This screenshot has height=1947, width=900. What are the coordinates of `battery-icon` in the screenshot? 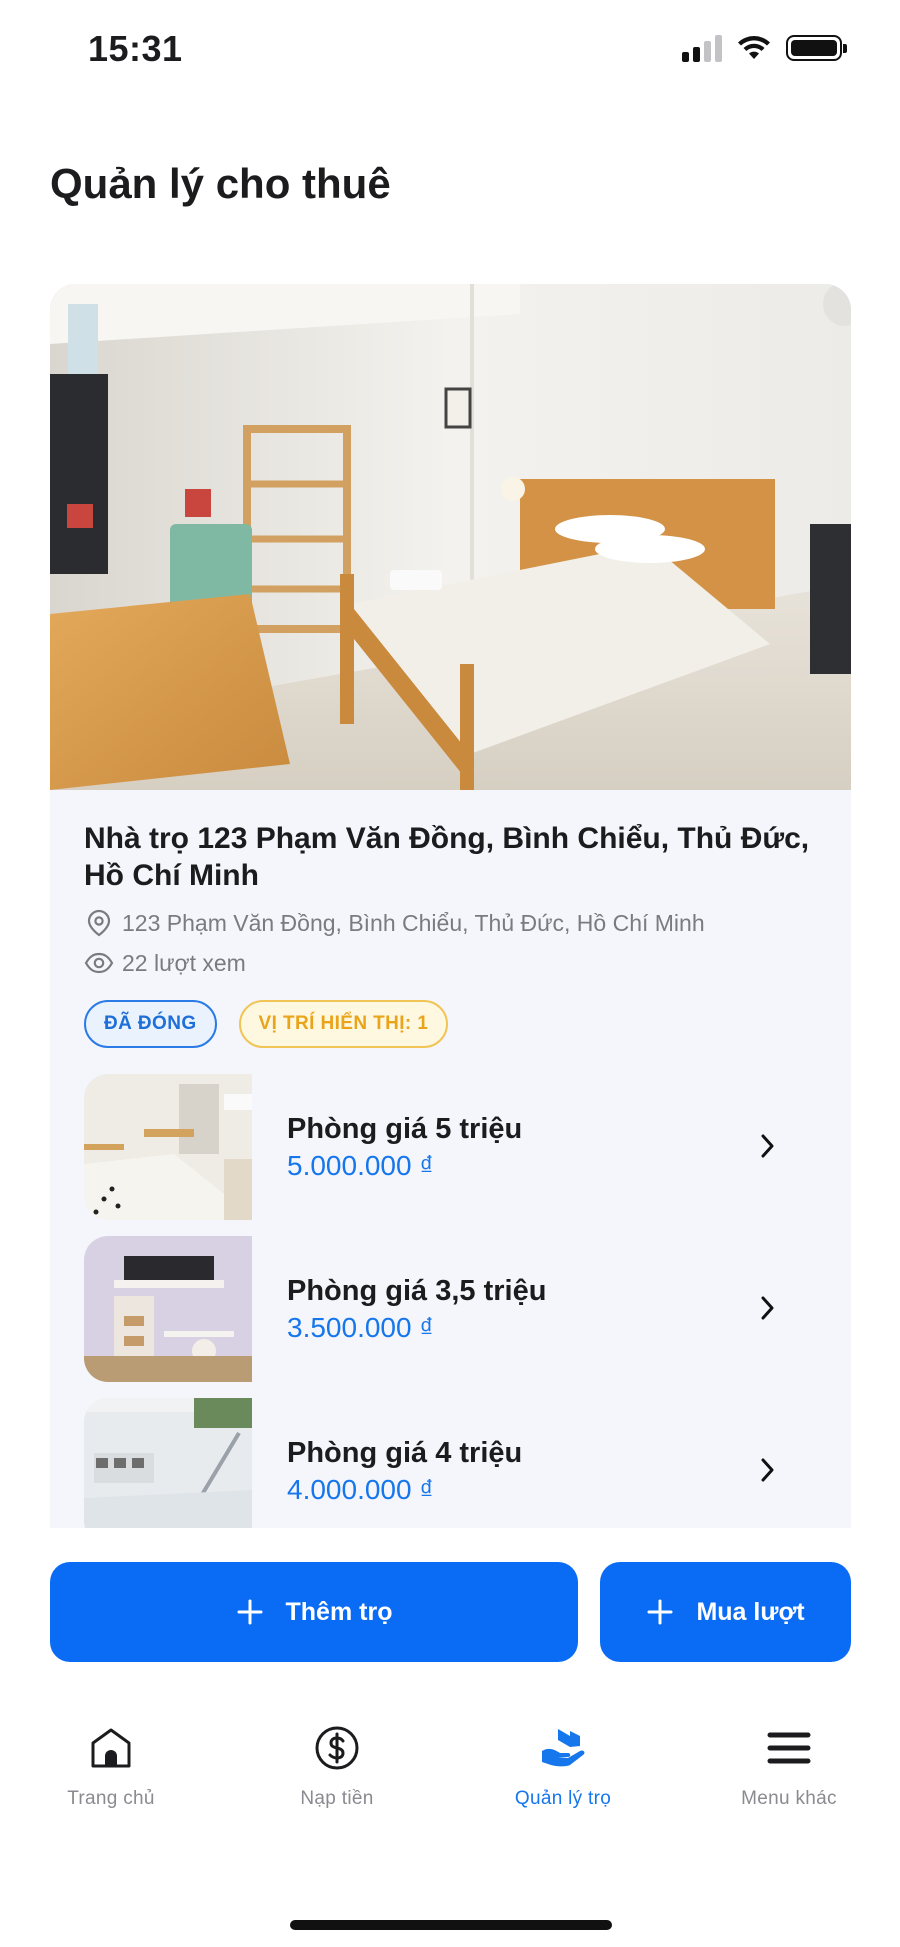 It's located at (816, 48).